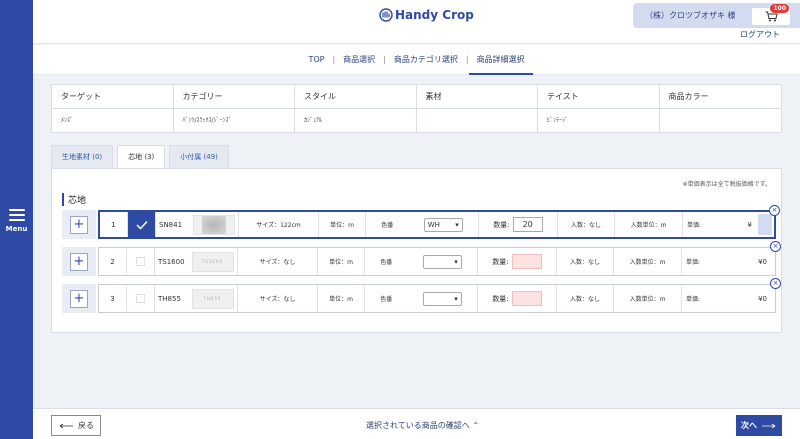 The width and height of the screenshot is (800, 439). I want to click on attr-header: テイスト, so click(598, 97).